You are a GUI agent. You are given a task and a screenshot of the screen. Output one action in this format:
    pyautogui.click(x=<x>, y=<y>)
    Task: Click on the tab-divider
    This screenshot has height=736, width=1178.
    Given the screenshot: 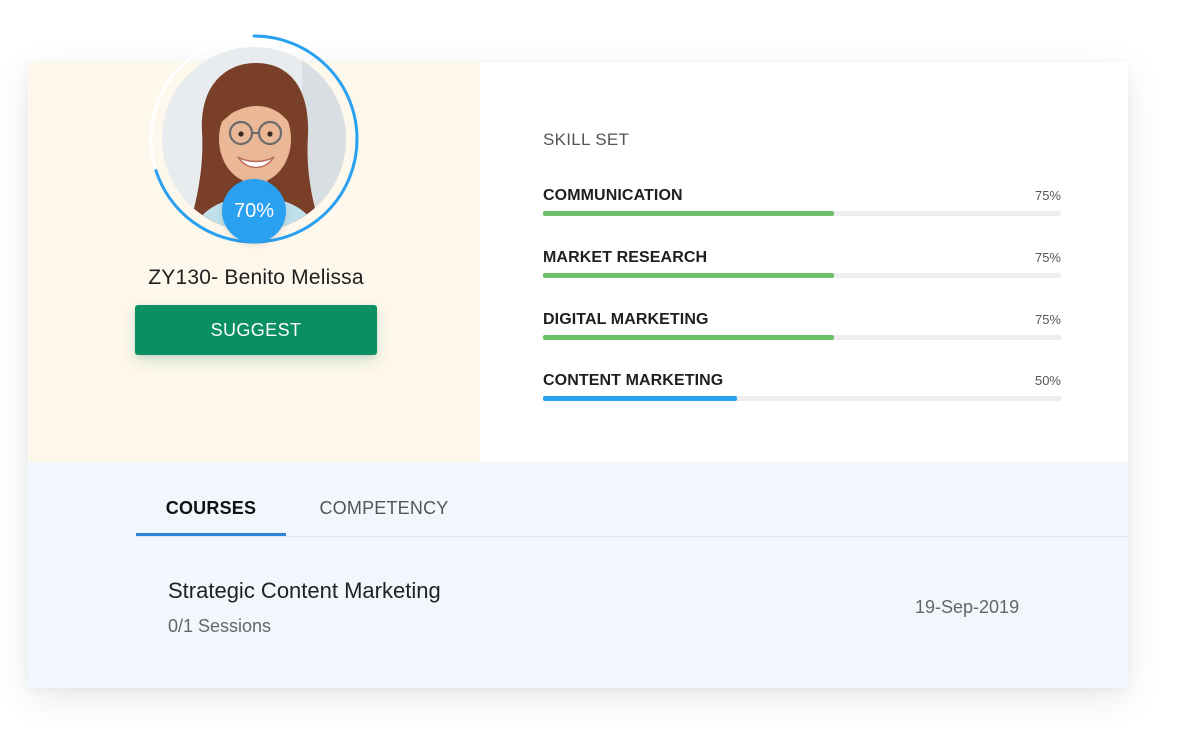 What is the action you would take?
    pyautogui.click(x=632, y=536)
    